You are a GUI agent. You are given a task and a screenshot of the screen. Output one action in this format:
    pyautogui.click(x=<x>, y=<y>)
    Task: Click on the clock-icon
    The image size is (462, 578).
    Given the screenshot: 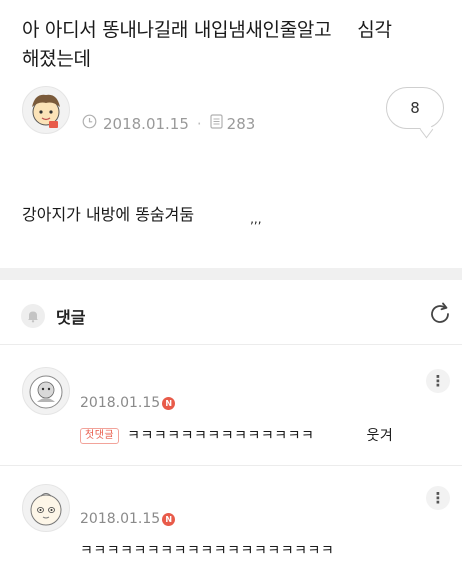 What is the action you would take?
    pyautogui.click(x=89, y=123)
    